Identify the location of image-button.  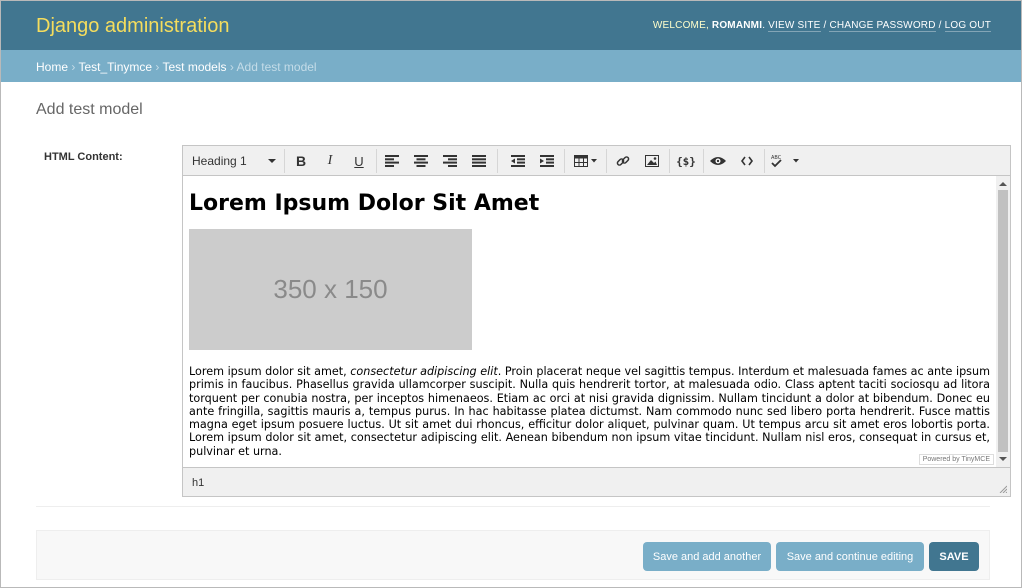
(652, 161).